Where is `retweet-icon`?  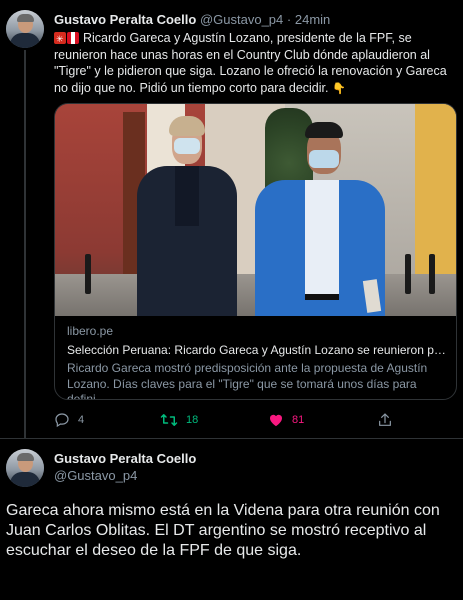
retweet-icon is located at coordinates (169, 420).